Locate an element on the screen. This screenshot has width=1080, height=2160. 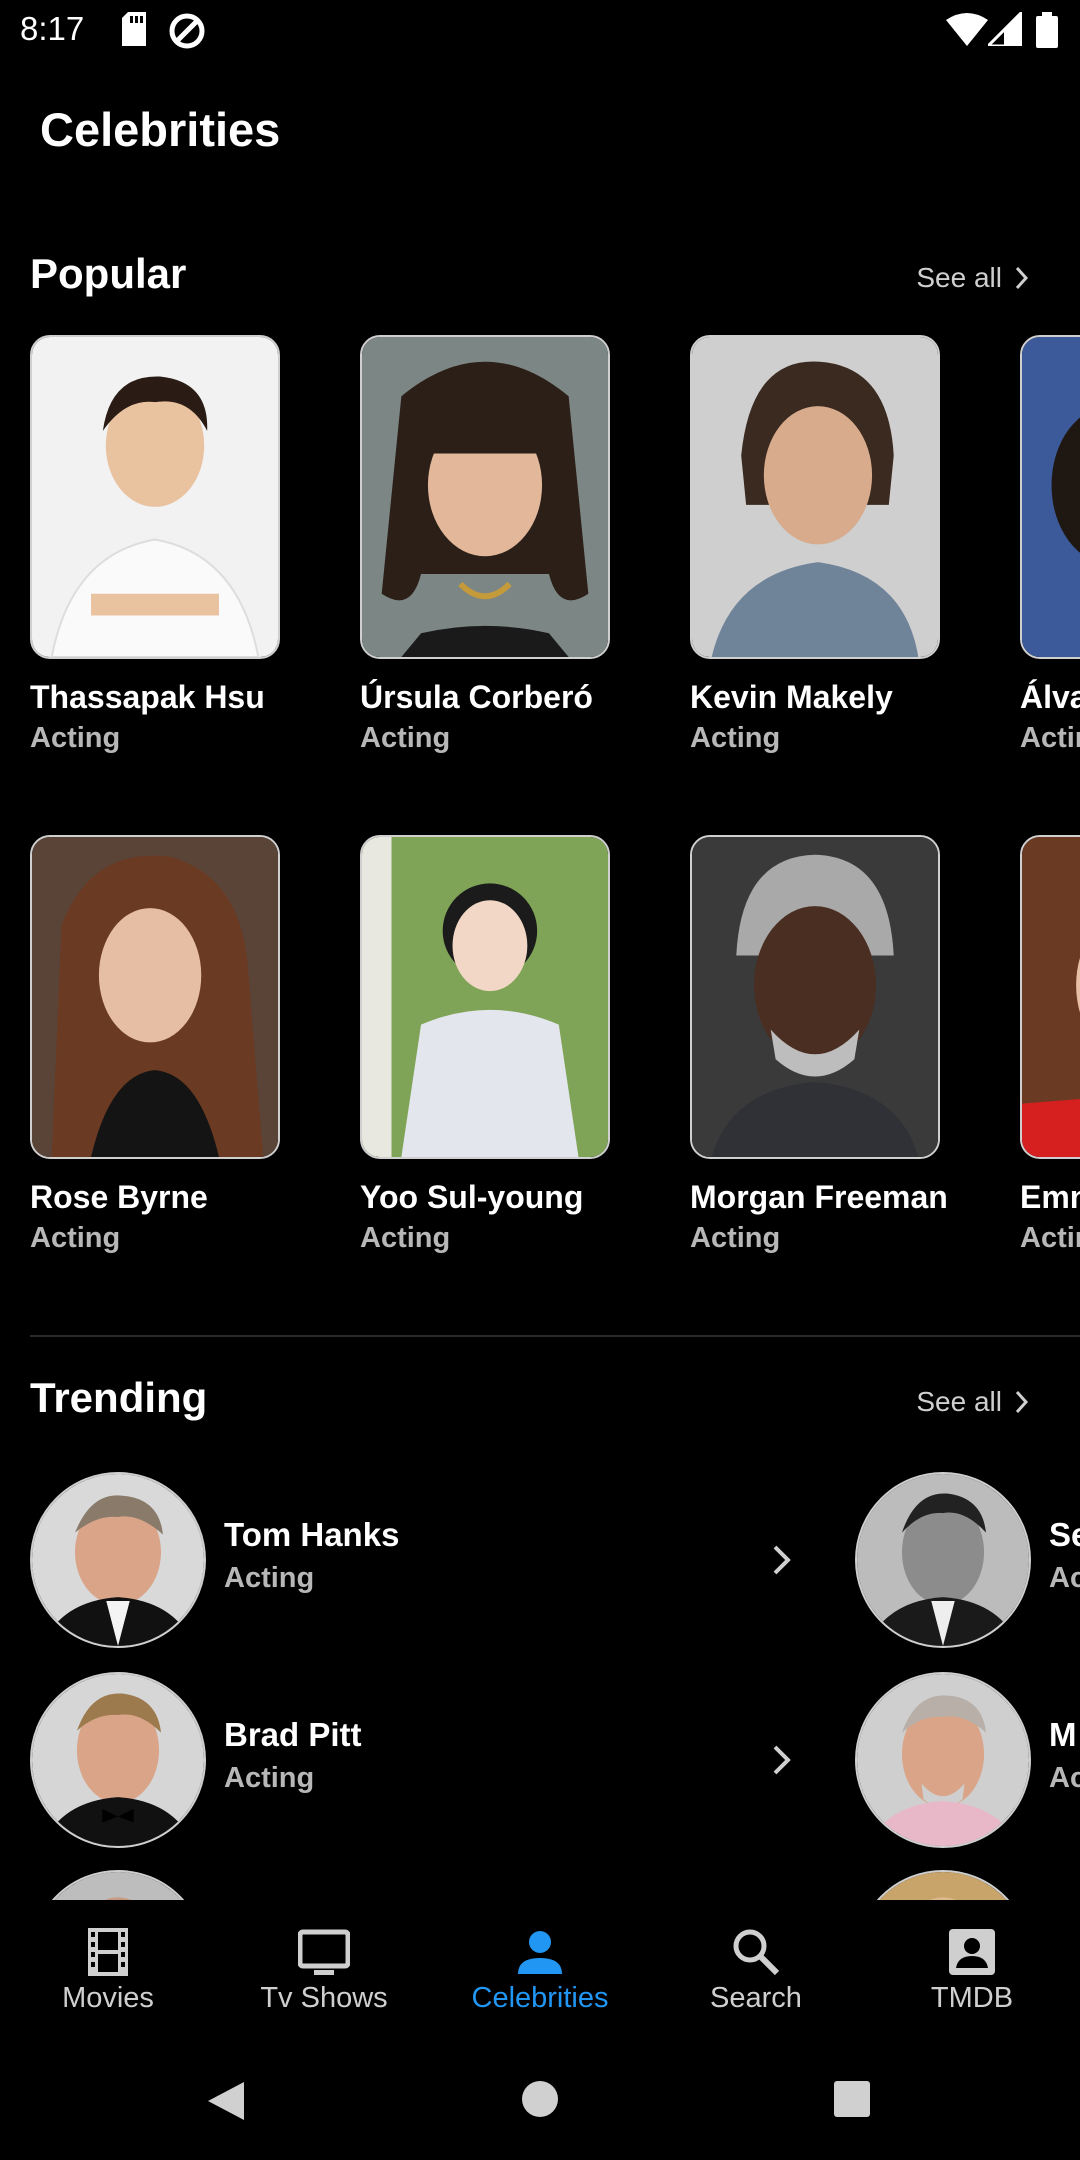
nav-item-celebrities: Celebrities is located at coordinates (540, 1970).